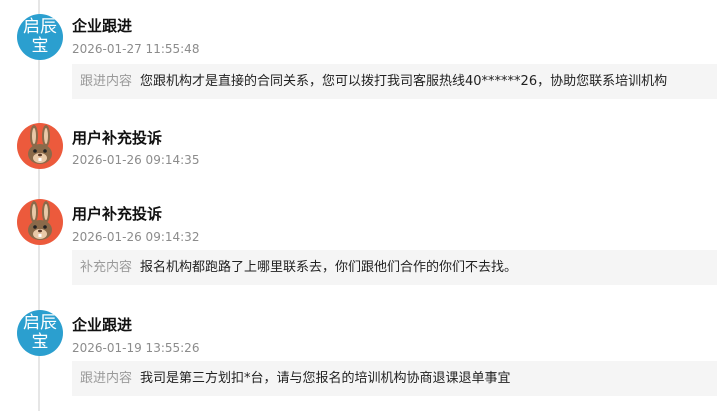  Describe the element at coordinates (136, 237) in the screenshot. I see `entry-time: 2026-01-26 09:14:32` at that location.